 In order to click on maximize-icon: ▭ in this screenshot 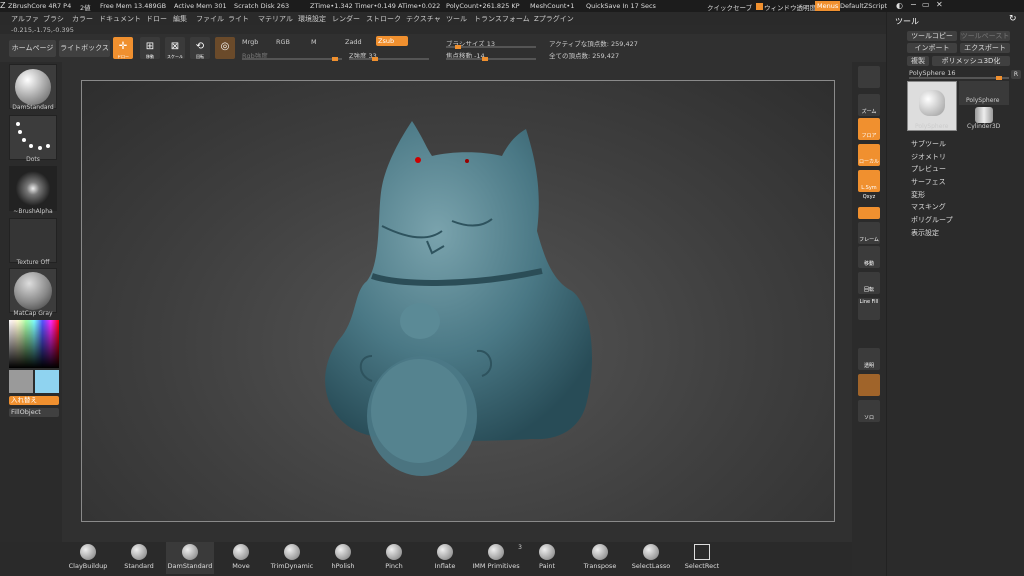, I will do `click(926, 4)`.